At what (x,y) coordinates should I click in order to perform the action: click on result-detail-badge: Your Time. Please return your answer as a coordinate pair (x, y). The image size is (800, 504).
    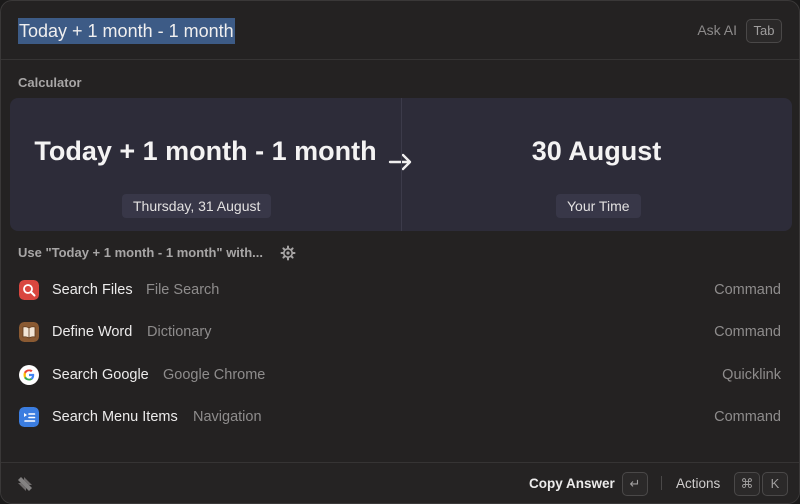
    Looking at the image, I should click on (598, 206).